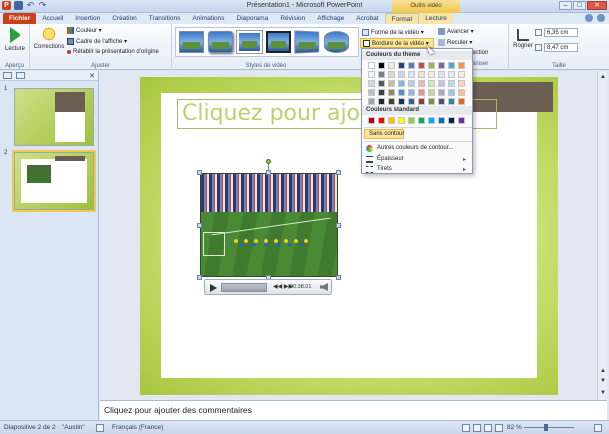 This screenshot has width=609, height=434. What do you see at coordinates (278, 113) in the screenshot?
I see `title-placeholder-text: Cliquez pour ajou` at bounding box center [278, 113].